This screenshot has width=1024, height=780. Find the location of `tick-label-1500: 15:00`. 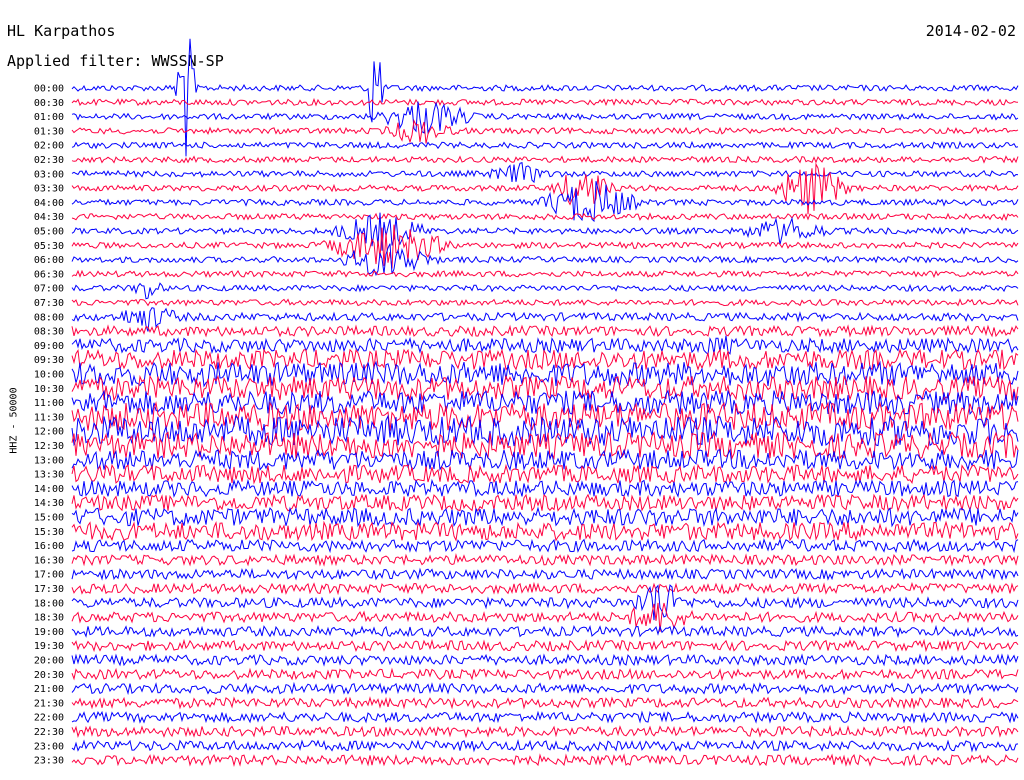

tick-label-1500: 15:00 is located at coordinates (49, 518).